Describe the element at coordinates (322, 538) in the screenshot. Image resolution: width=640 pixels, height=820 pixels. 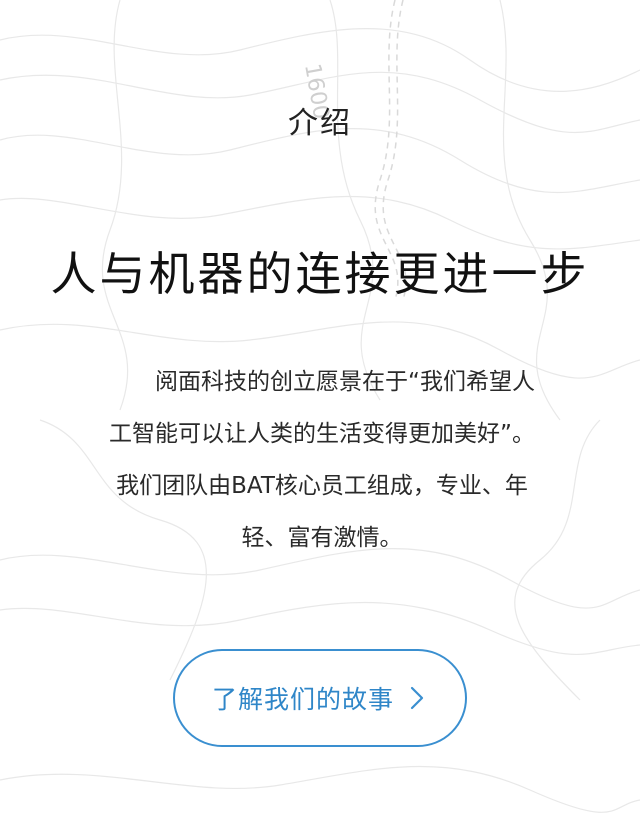
I see `intro-line: 轻、富有激情。` at that location.